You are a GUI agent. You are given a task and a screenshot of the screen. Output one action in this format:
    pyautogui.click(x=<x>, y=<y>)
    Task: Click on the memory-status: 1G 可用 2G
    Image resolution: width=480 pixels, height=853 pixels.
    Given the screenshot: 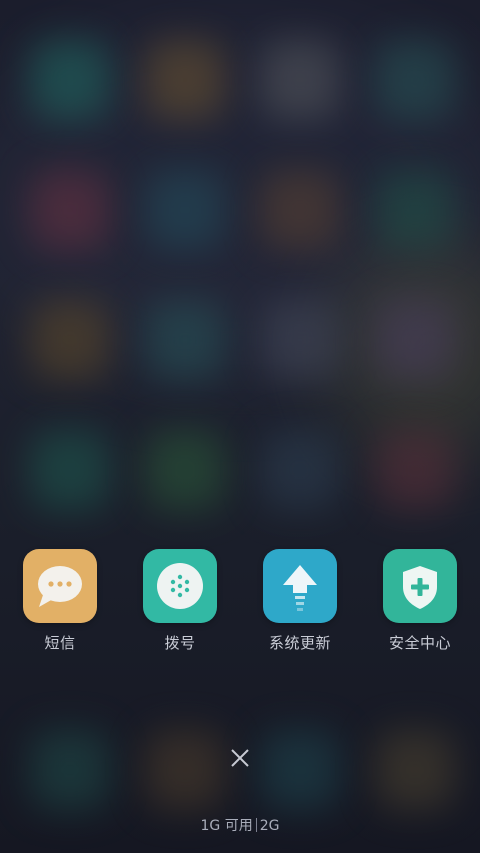 What is the action you would take?
    pyautogui.click(x=240, y=825)
    